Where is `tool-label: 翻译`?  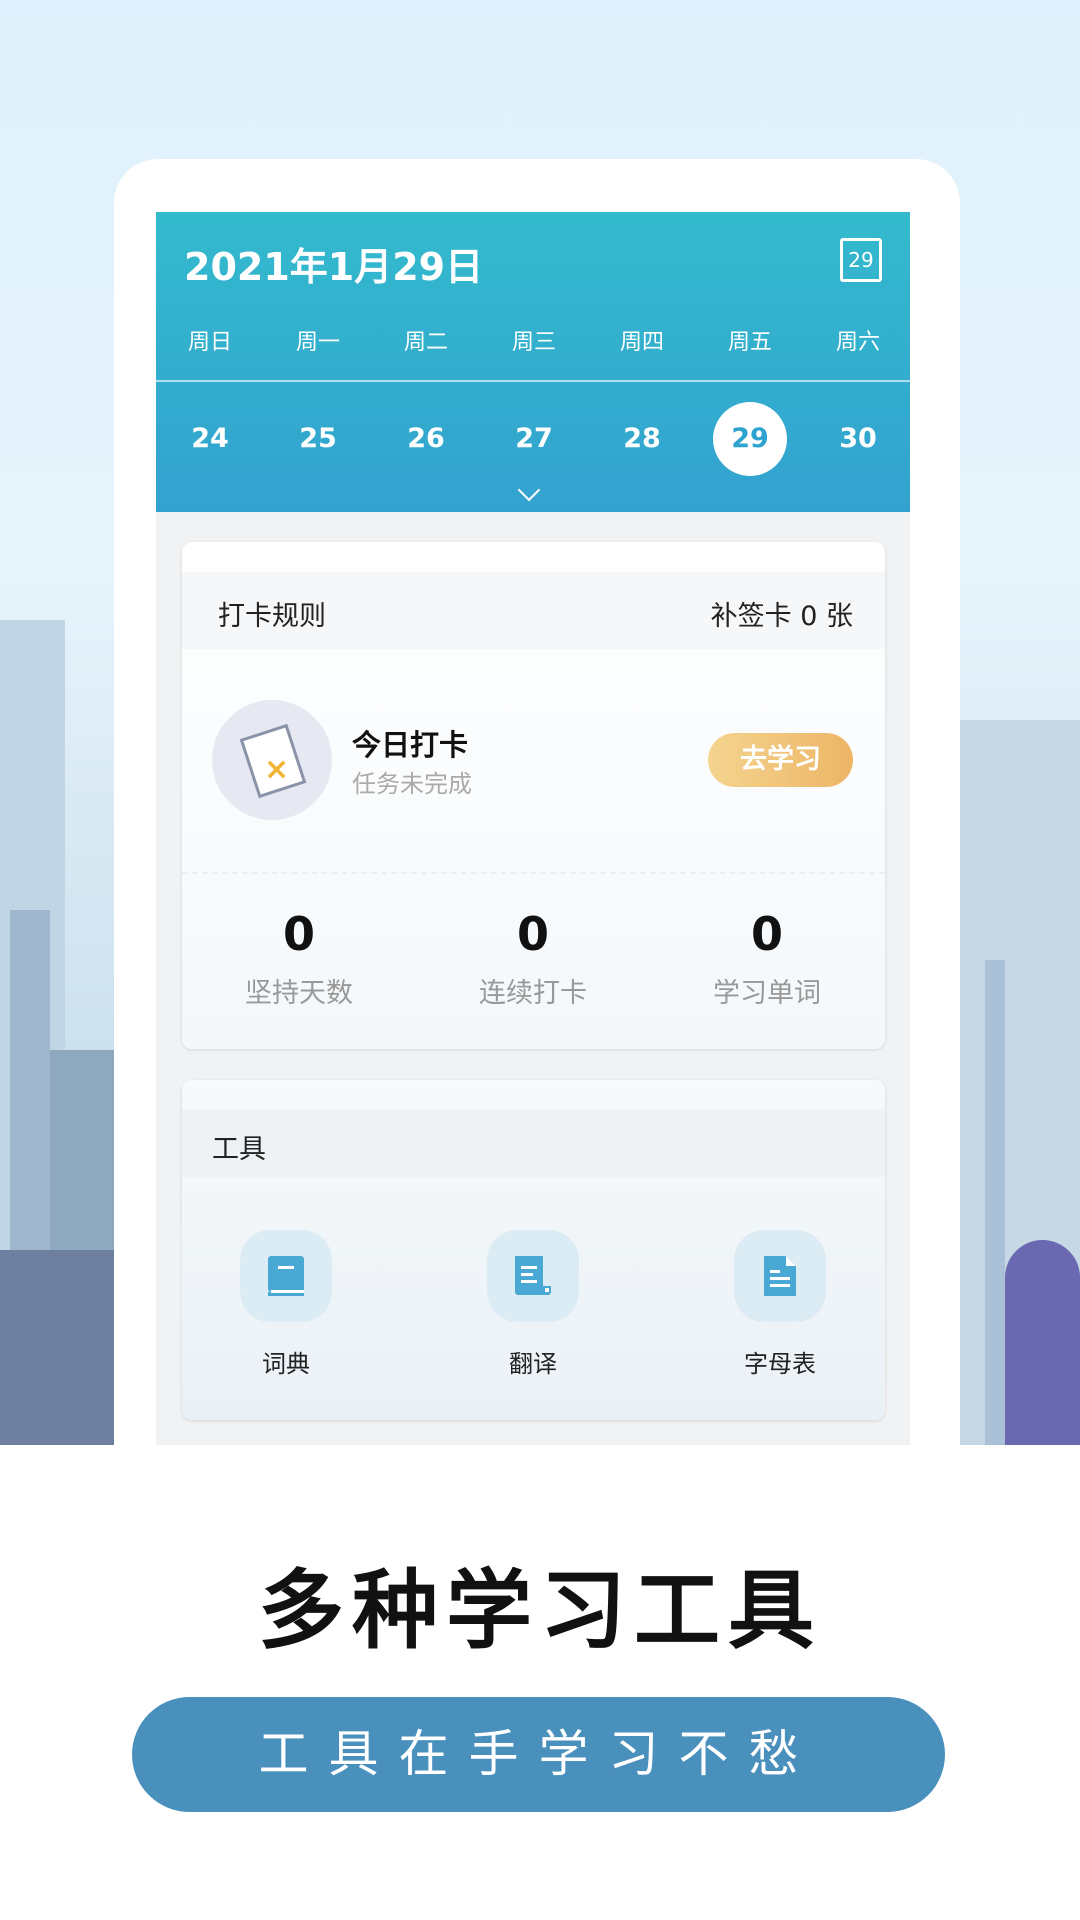
tool-label: 翻译 is located at coordinates (533, 1364).